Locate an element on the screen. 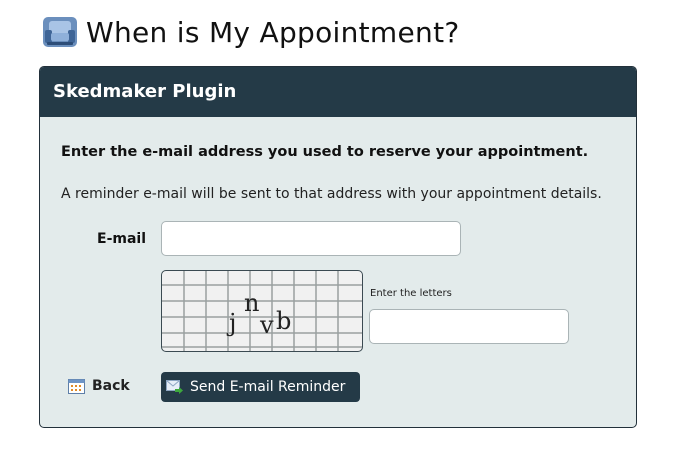  svg-text: v is located at coordinates (266, 325).